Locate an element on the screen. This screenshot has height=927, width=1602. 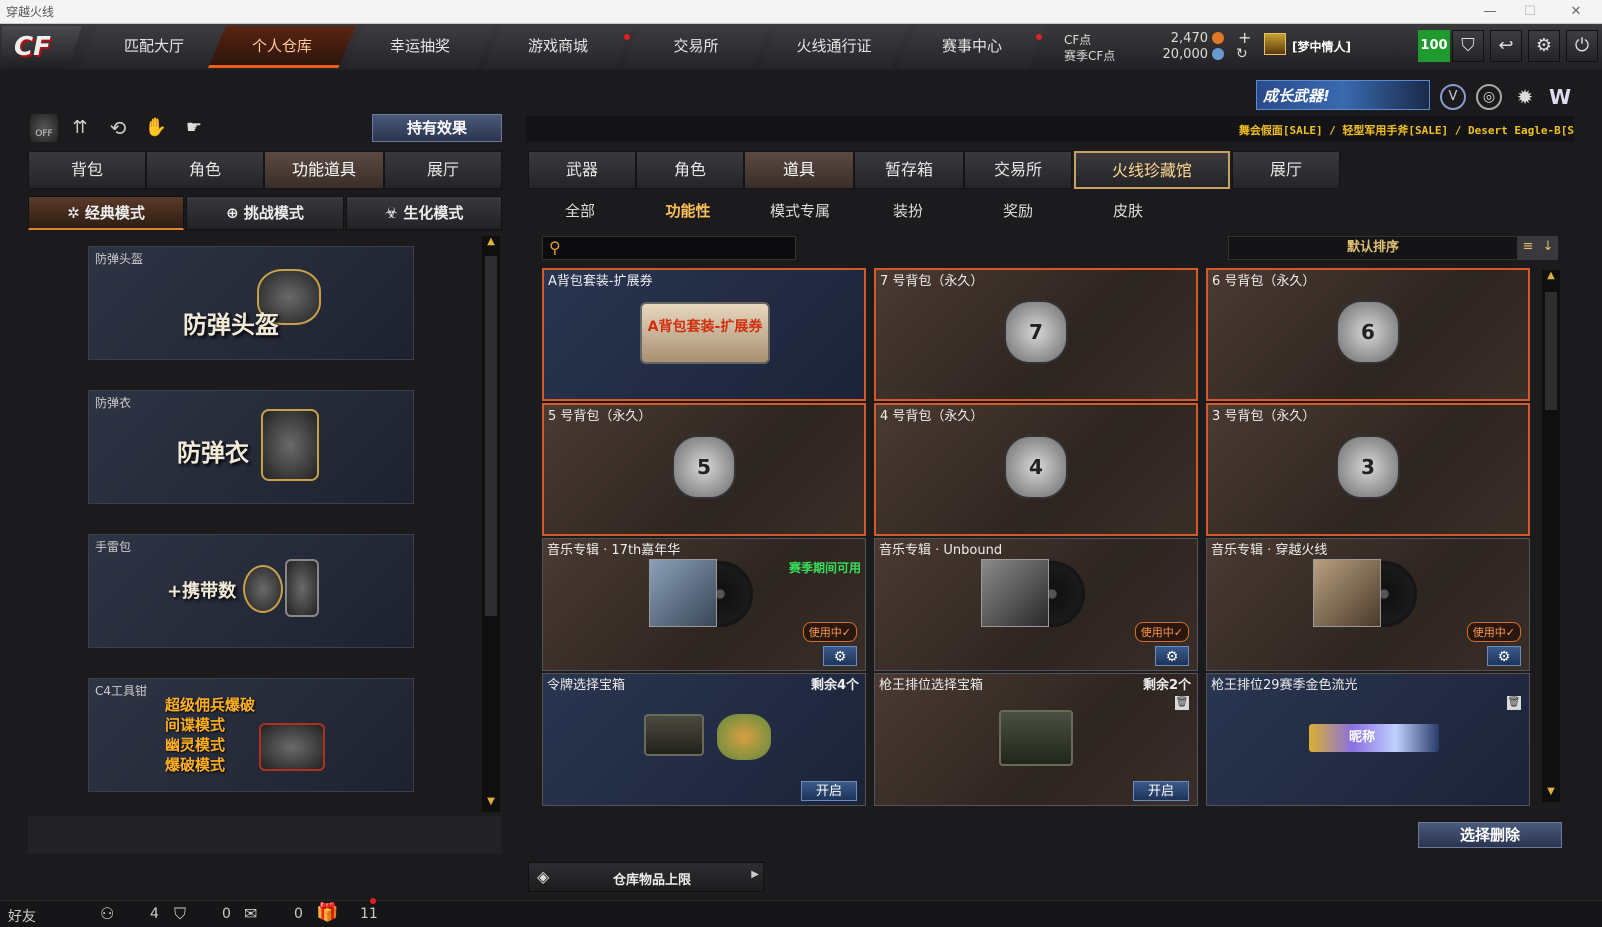
sort-down-icon: ↓ is located at coordinates (1548, 248).